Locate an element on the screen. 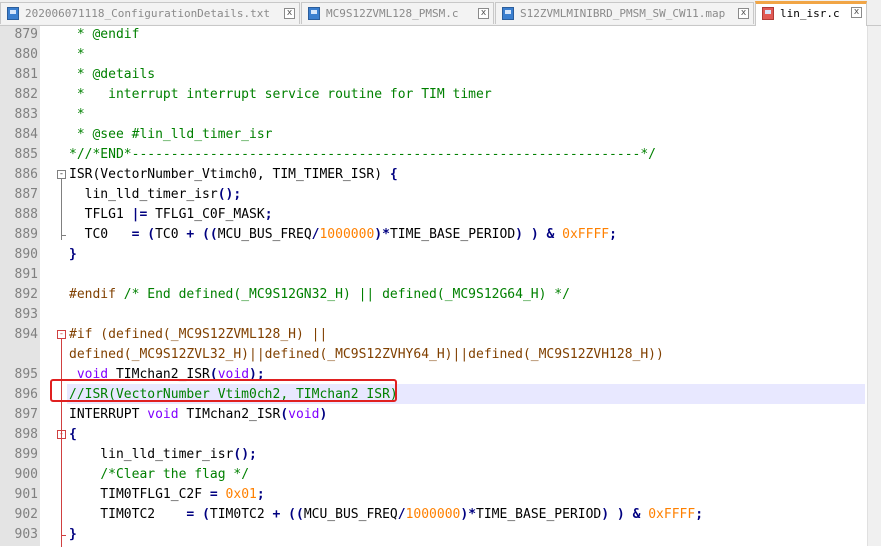 This screenshot has height=547, width=881. file-tab-label: MC9S12ZVML128_PMSM.c is located at coordinates (392, 13).